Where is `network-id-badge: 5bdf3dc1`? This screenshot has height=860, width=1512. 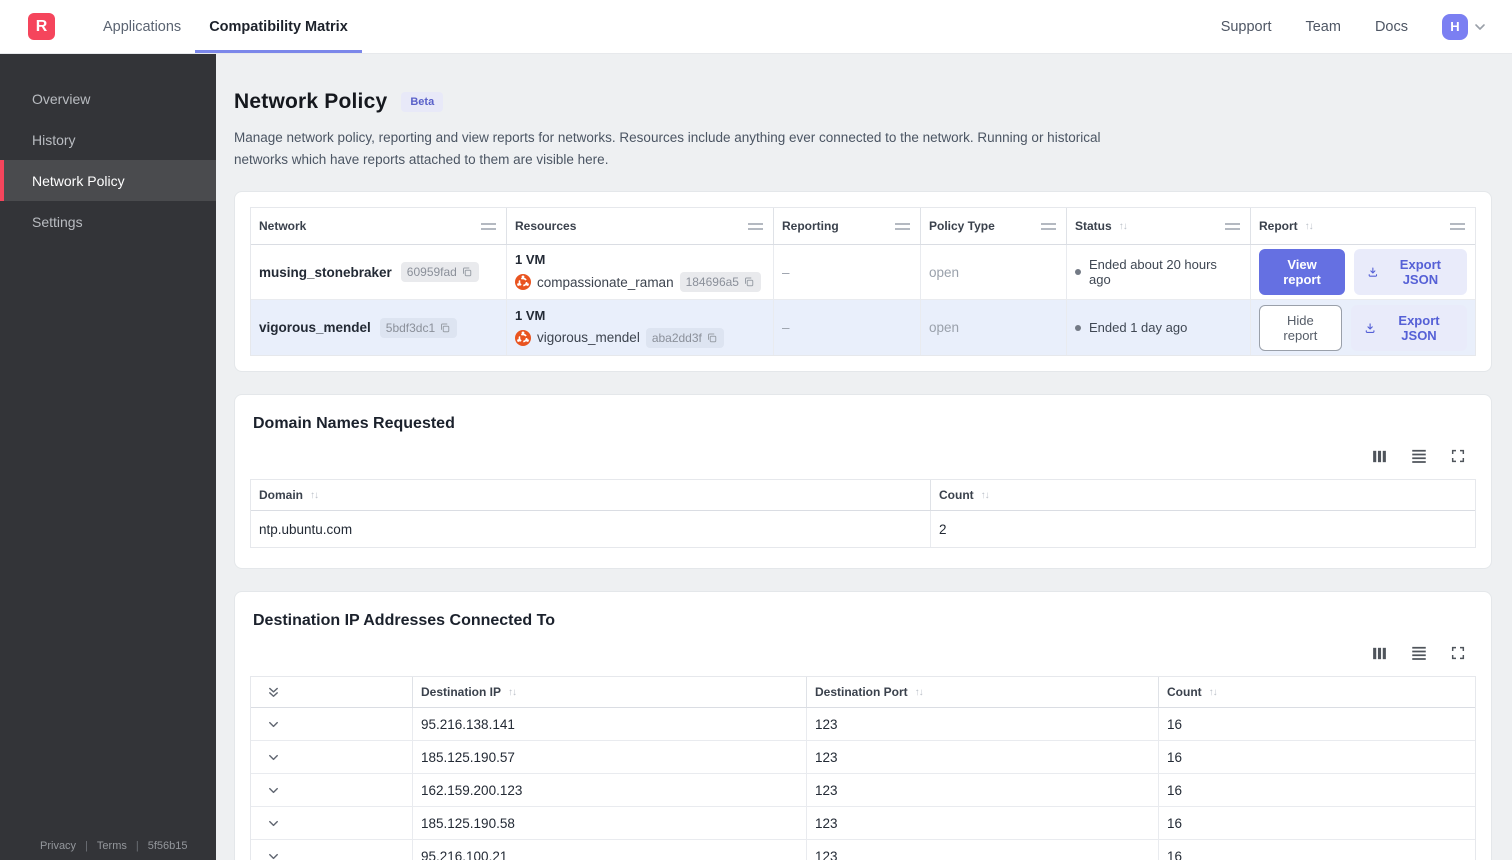 network-id-badge: 5bdf3dc1 is located at coordinates (418, 327).